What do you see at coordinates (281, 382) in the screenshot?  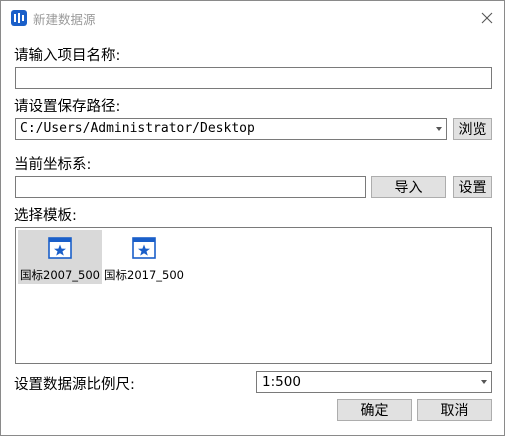 I see `scale-value: 1:500` at bounding box center [281, 382].